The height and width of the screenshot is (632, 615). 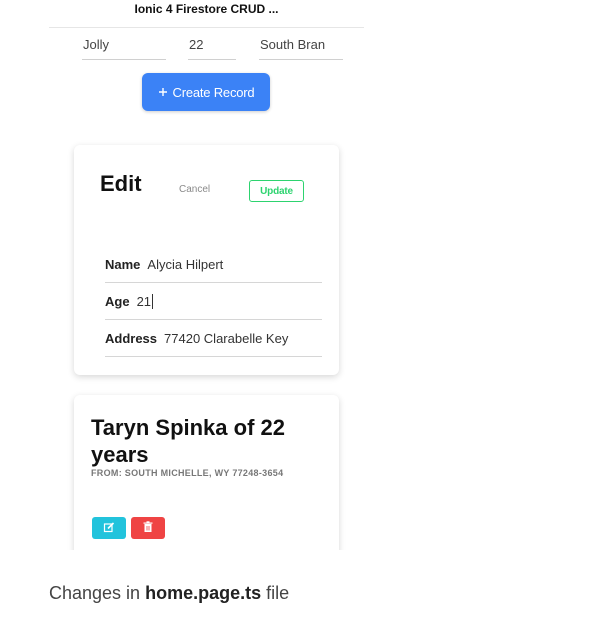 What do you see at coordinates (212, 45) in the screenshot?
I see `age-input` at bounding box center [212, 45].